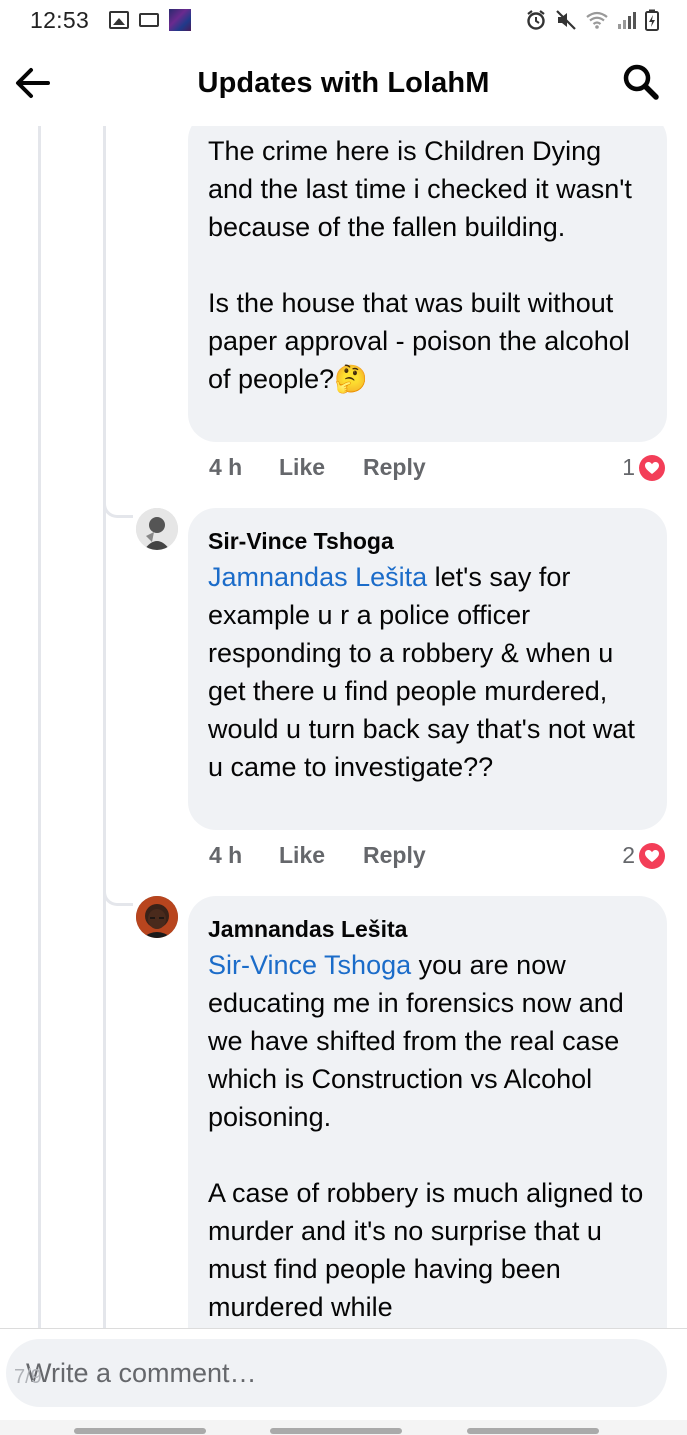 The height and width of the screenshot is (1435, 687). Describe the element at coordinates (140, 1431) in the screenshot. I see `recents-nav-button` at that location.